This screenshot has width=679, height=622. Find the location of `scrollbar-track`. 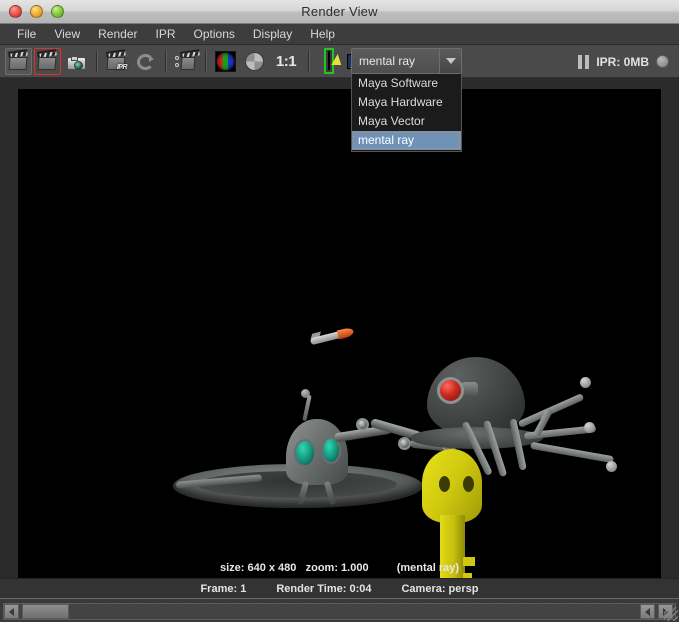

scrollbar-track is located at coordinates (339, 611).